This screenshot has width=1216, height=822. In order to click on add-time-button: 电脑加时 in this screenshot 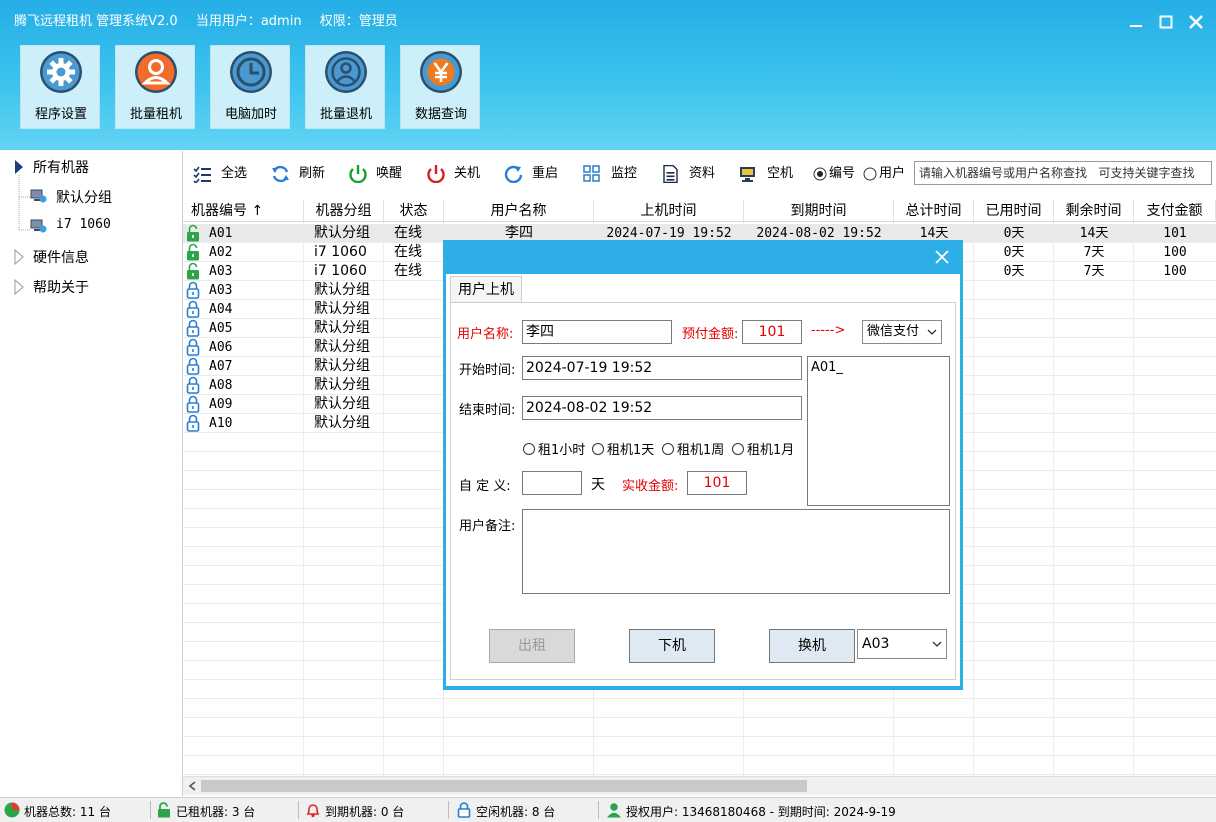, I will do `click(250, 87)`.